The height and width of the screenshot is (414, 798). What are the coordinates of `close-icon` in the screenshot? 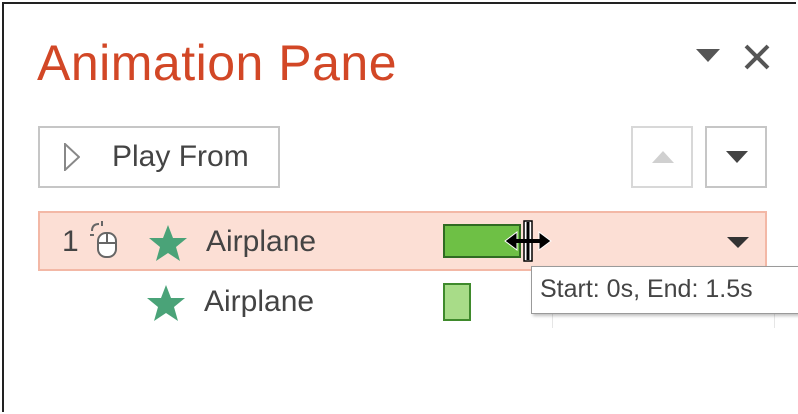 It's located at (757, 57).